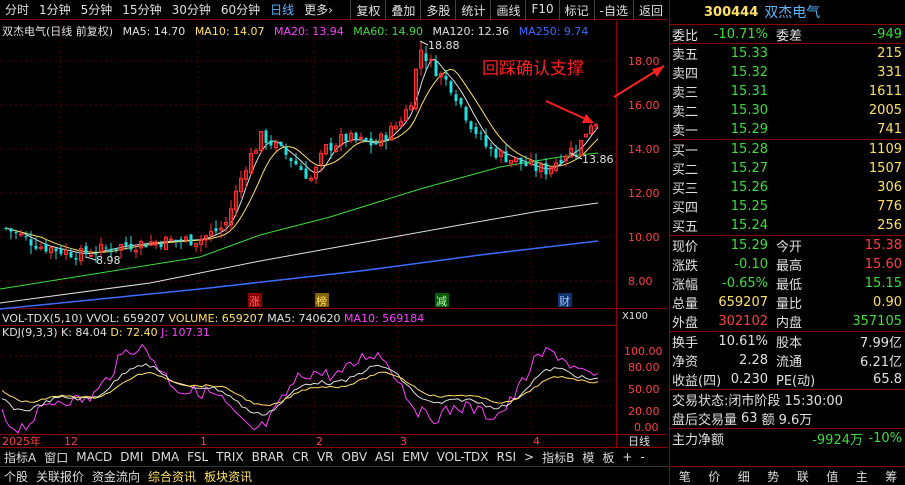 This screenshot has width=905, height=485. Describe the element at coordinates (472, 10) in the screenshot. I see `stats-button: 统计` at that location.